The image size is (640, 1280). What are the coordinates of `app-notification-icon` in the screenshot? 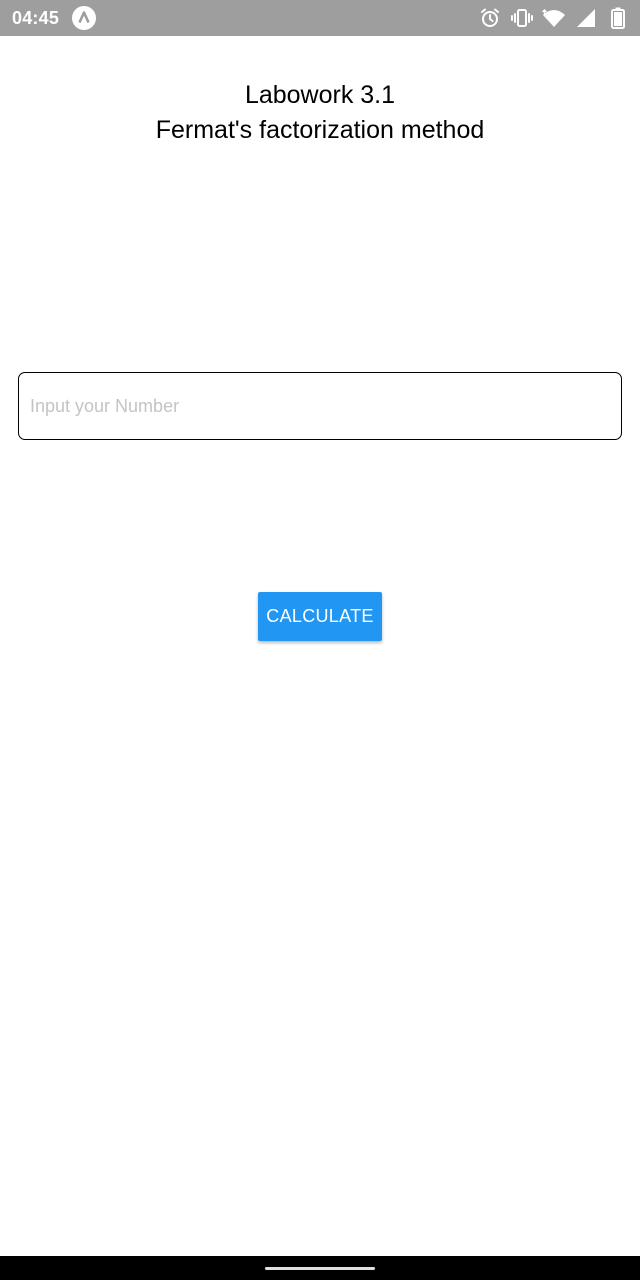 It's located at (84, 18).